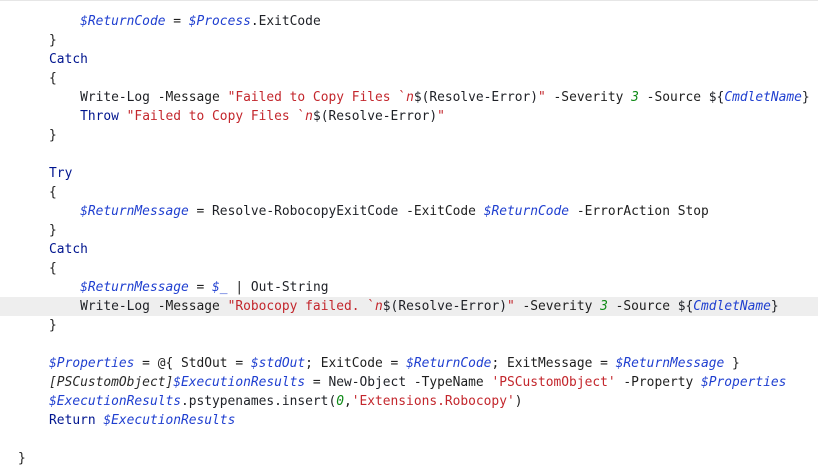 This screenshot has width=818, height=468. I want to click on code-token-op: |, so click(239, 287).